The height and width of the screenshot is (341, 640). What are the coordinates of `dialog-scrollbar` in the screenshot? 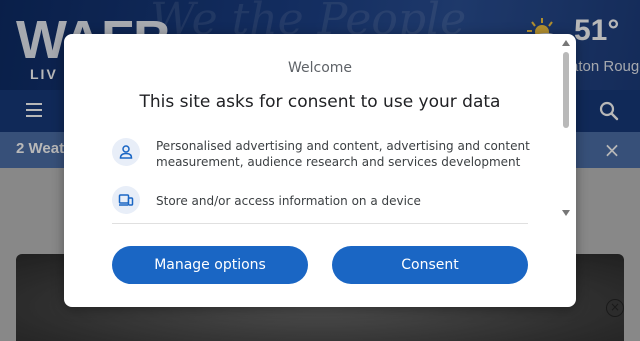 It's located at (566, 130).